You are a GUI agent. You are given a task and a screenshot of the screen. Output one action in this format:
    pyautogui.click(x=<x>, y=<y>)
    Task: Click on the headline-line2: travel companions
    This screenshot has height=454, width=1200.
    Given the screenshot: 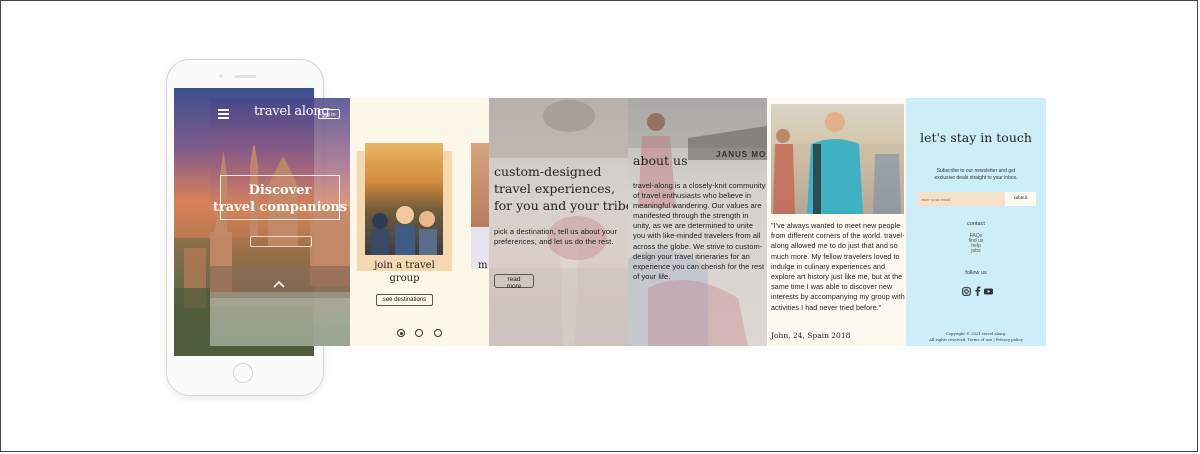 What is the action you would take?
    pyautogui.click(x=280, y=207)
    